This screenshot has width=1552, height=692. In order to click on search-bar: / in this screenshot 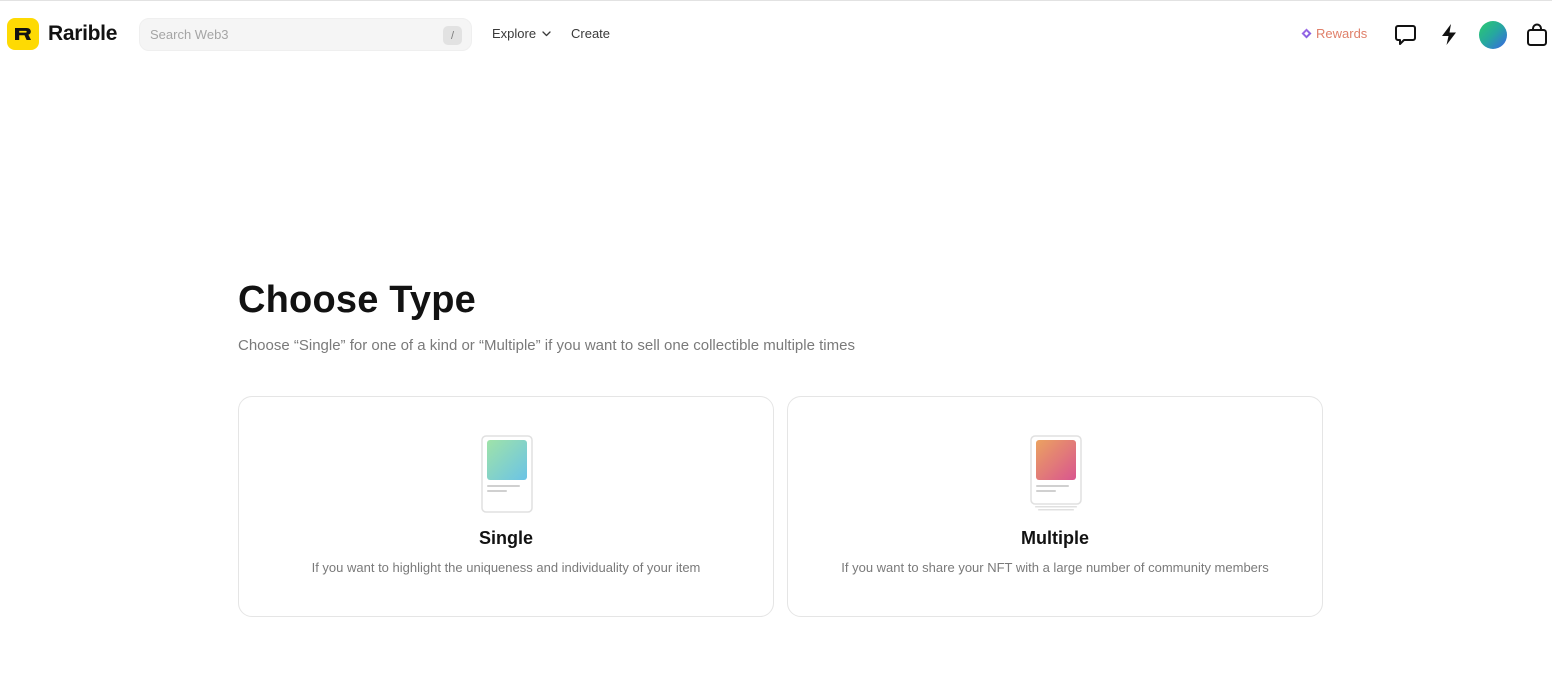, I will do `click(305, 34)`.